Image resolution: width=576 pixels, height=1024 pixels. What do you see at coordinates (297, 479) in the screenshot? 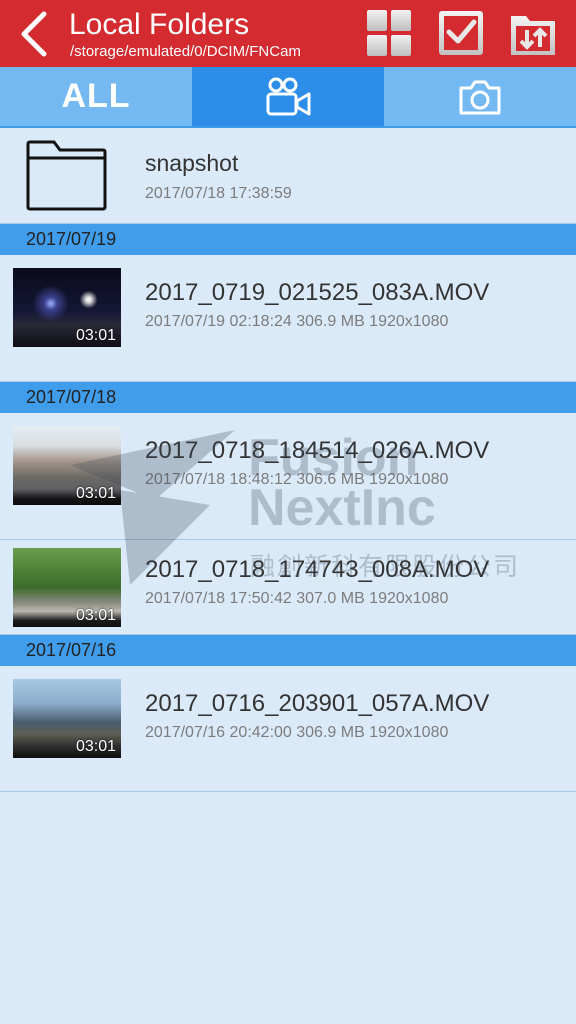
I see `video-meta: 2017/07/18 18:48:12 306.6 MB 1920x1080` at bounding box center [297, 479].